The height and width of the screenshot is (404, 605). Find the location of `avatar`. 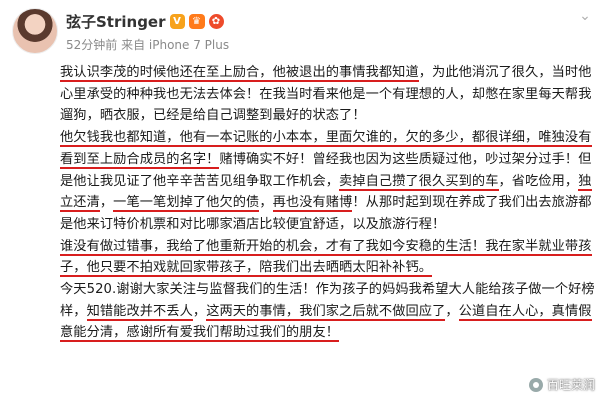

avatar is located at coordinates (35, 31).